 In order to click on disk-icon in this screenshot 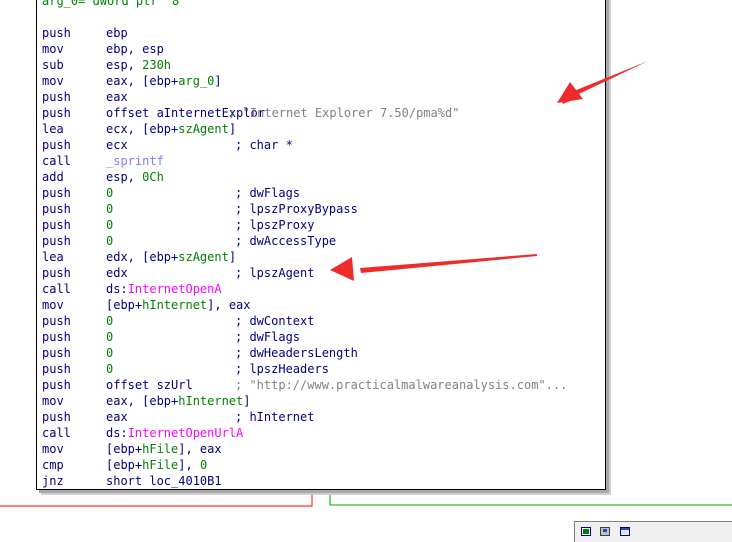, I will do `click(605, 531)`.